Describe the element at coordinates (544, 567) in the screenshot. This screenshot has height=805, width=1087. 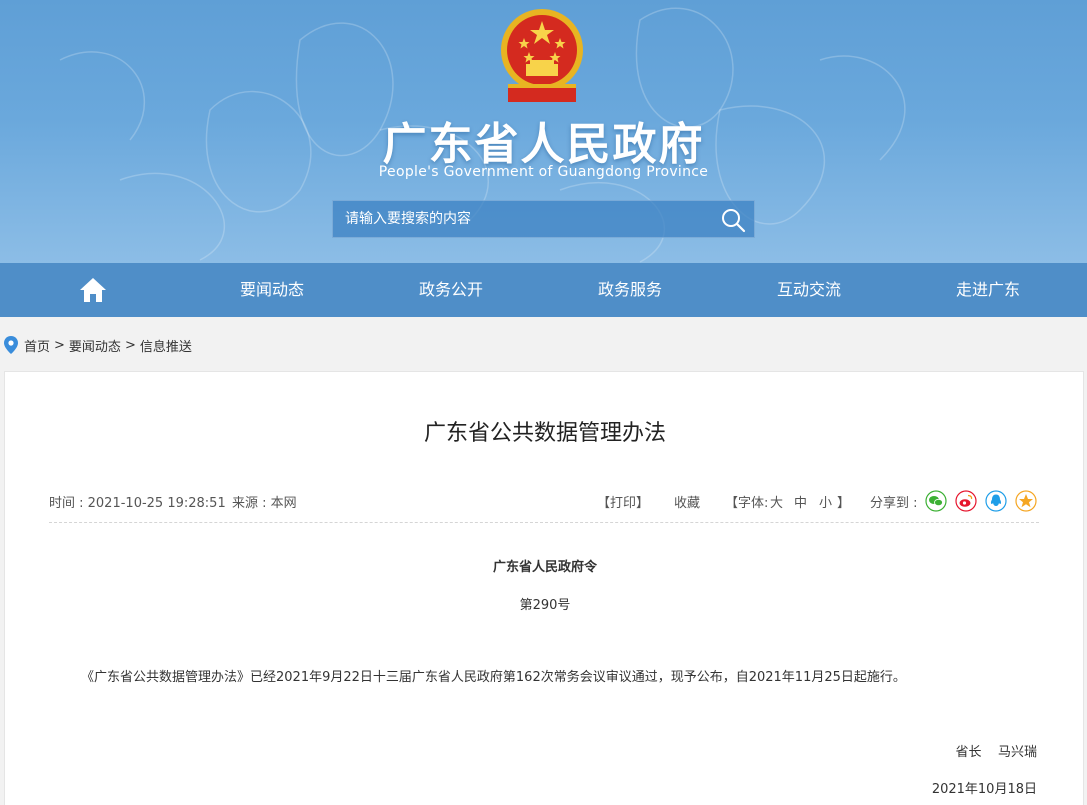
I see `order-title: 广东省人民政府令` at that location.